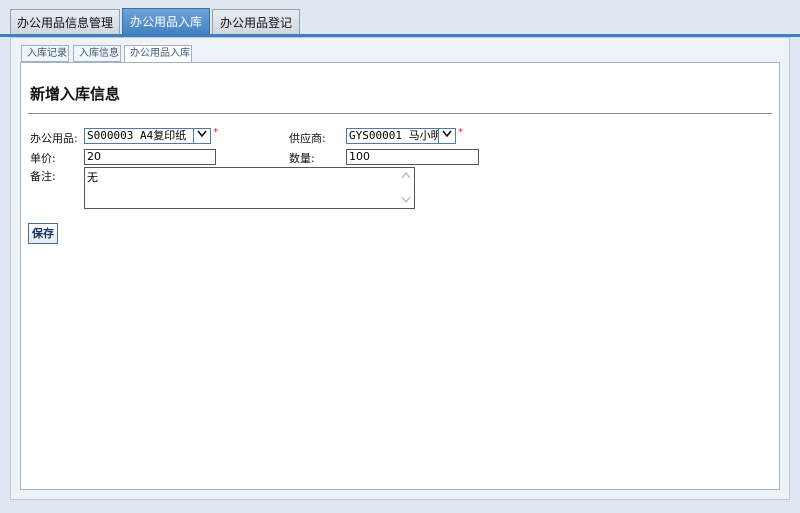 This screenshot has width=800, height=513. Describe the element at coordinates (400, 113) in the screenshot. I see `title-divider` at that location.